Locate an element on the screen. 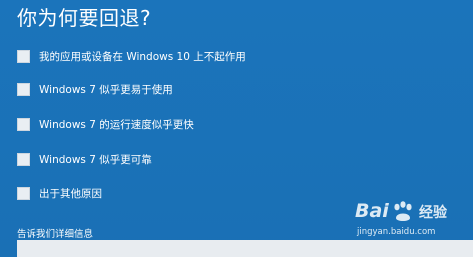 The width and height of the screenshot is (473, 257). option-label: Windows 7 似乎更易于使用 is located at coordinates (106, 89).